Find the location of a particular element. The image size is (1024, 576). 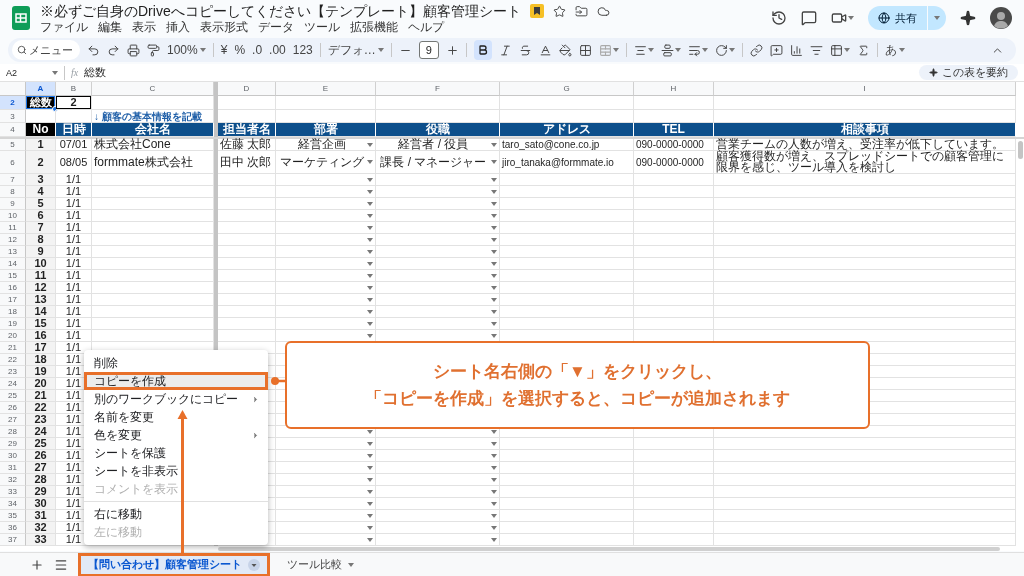

dropdown-cell: マーケティング is located at coordinates (326, 162).